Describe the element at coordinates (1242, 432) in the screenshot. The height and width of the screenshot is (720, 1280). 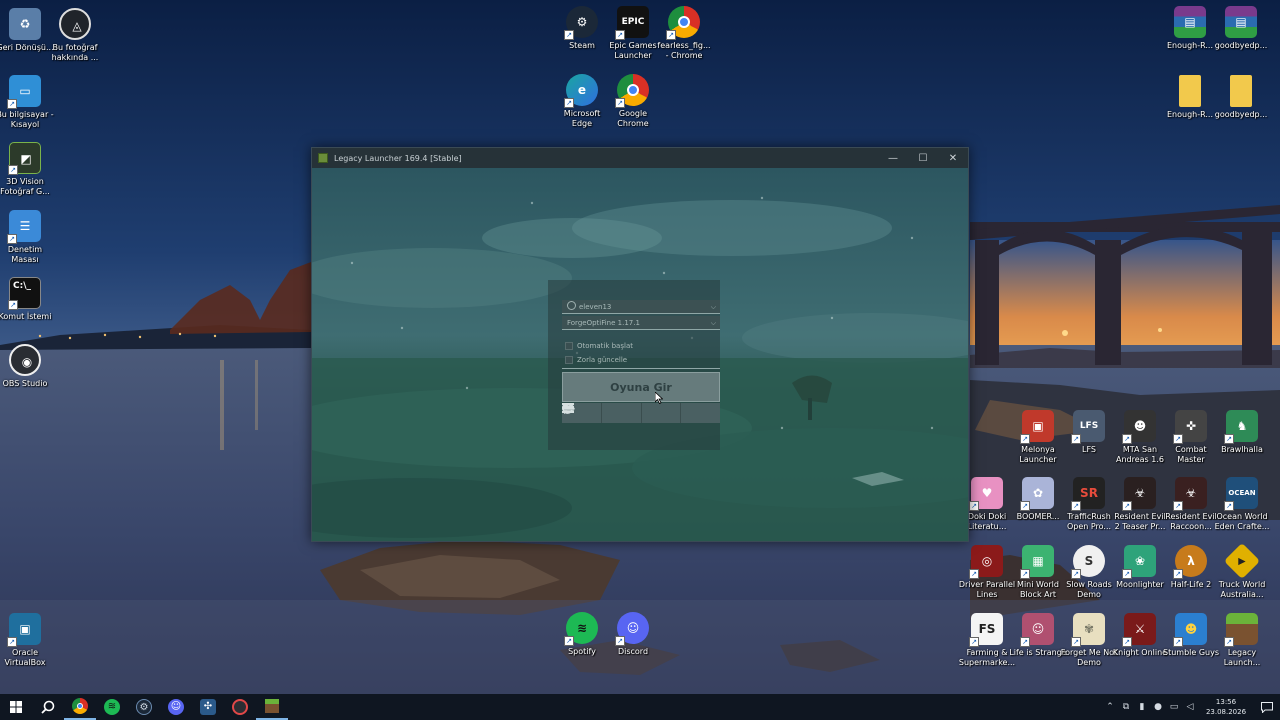
I see `desktop-icon-brawlhalla: ♞ ↗ Brawlhalla` at that location.